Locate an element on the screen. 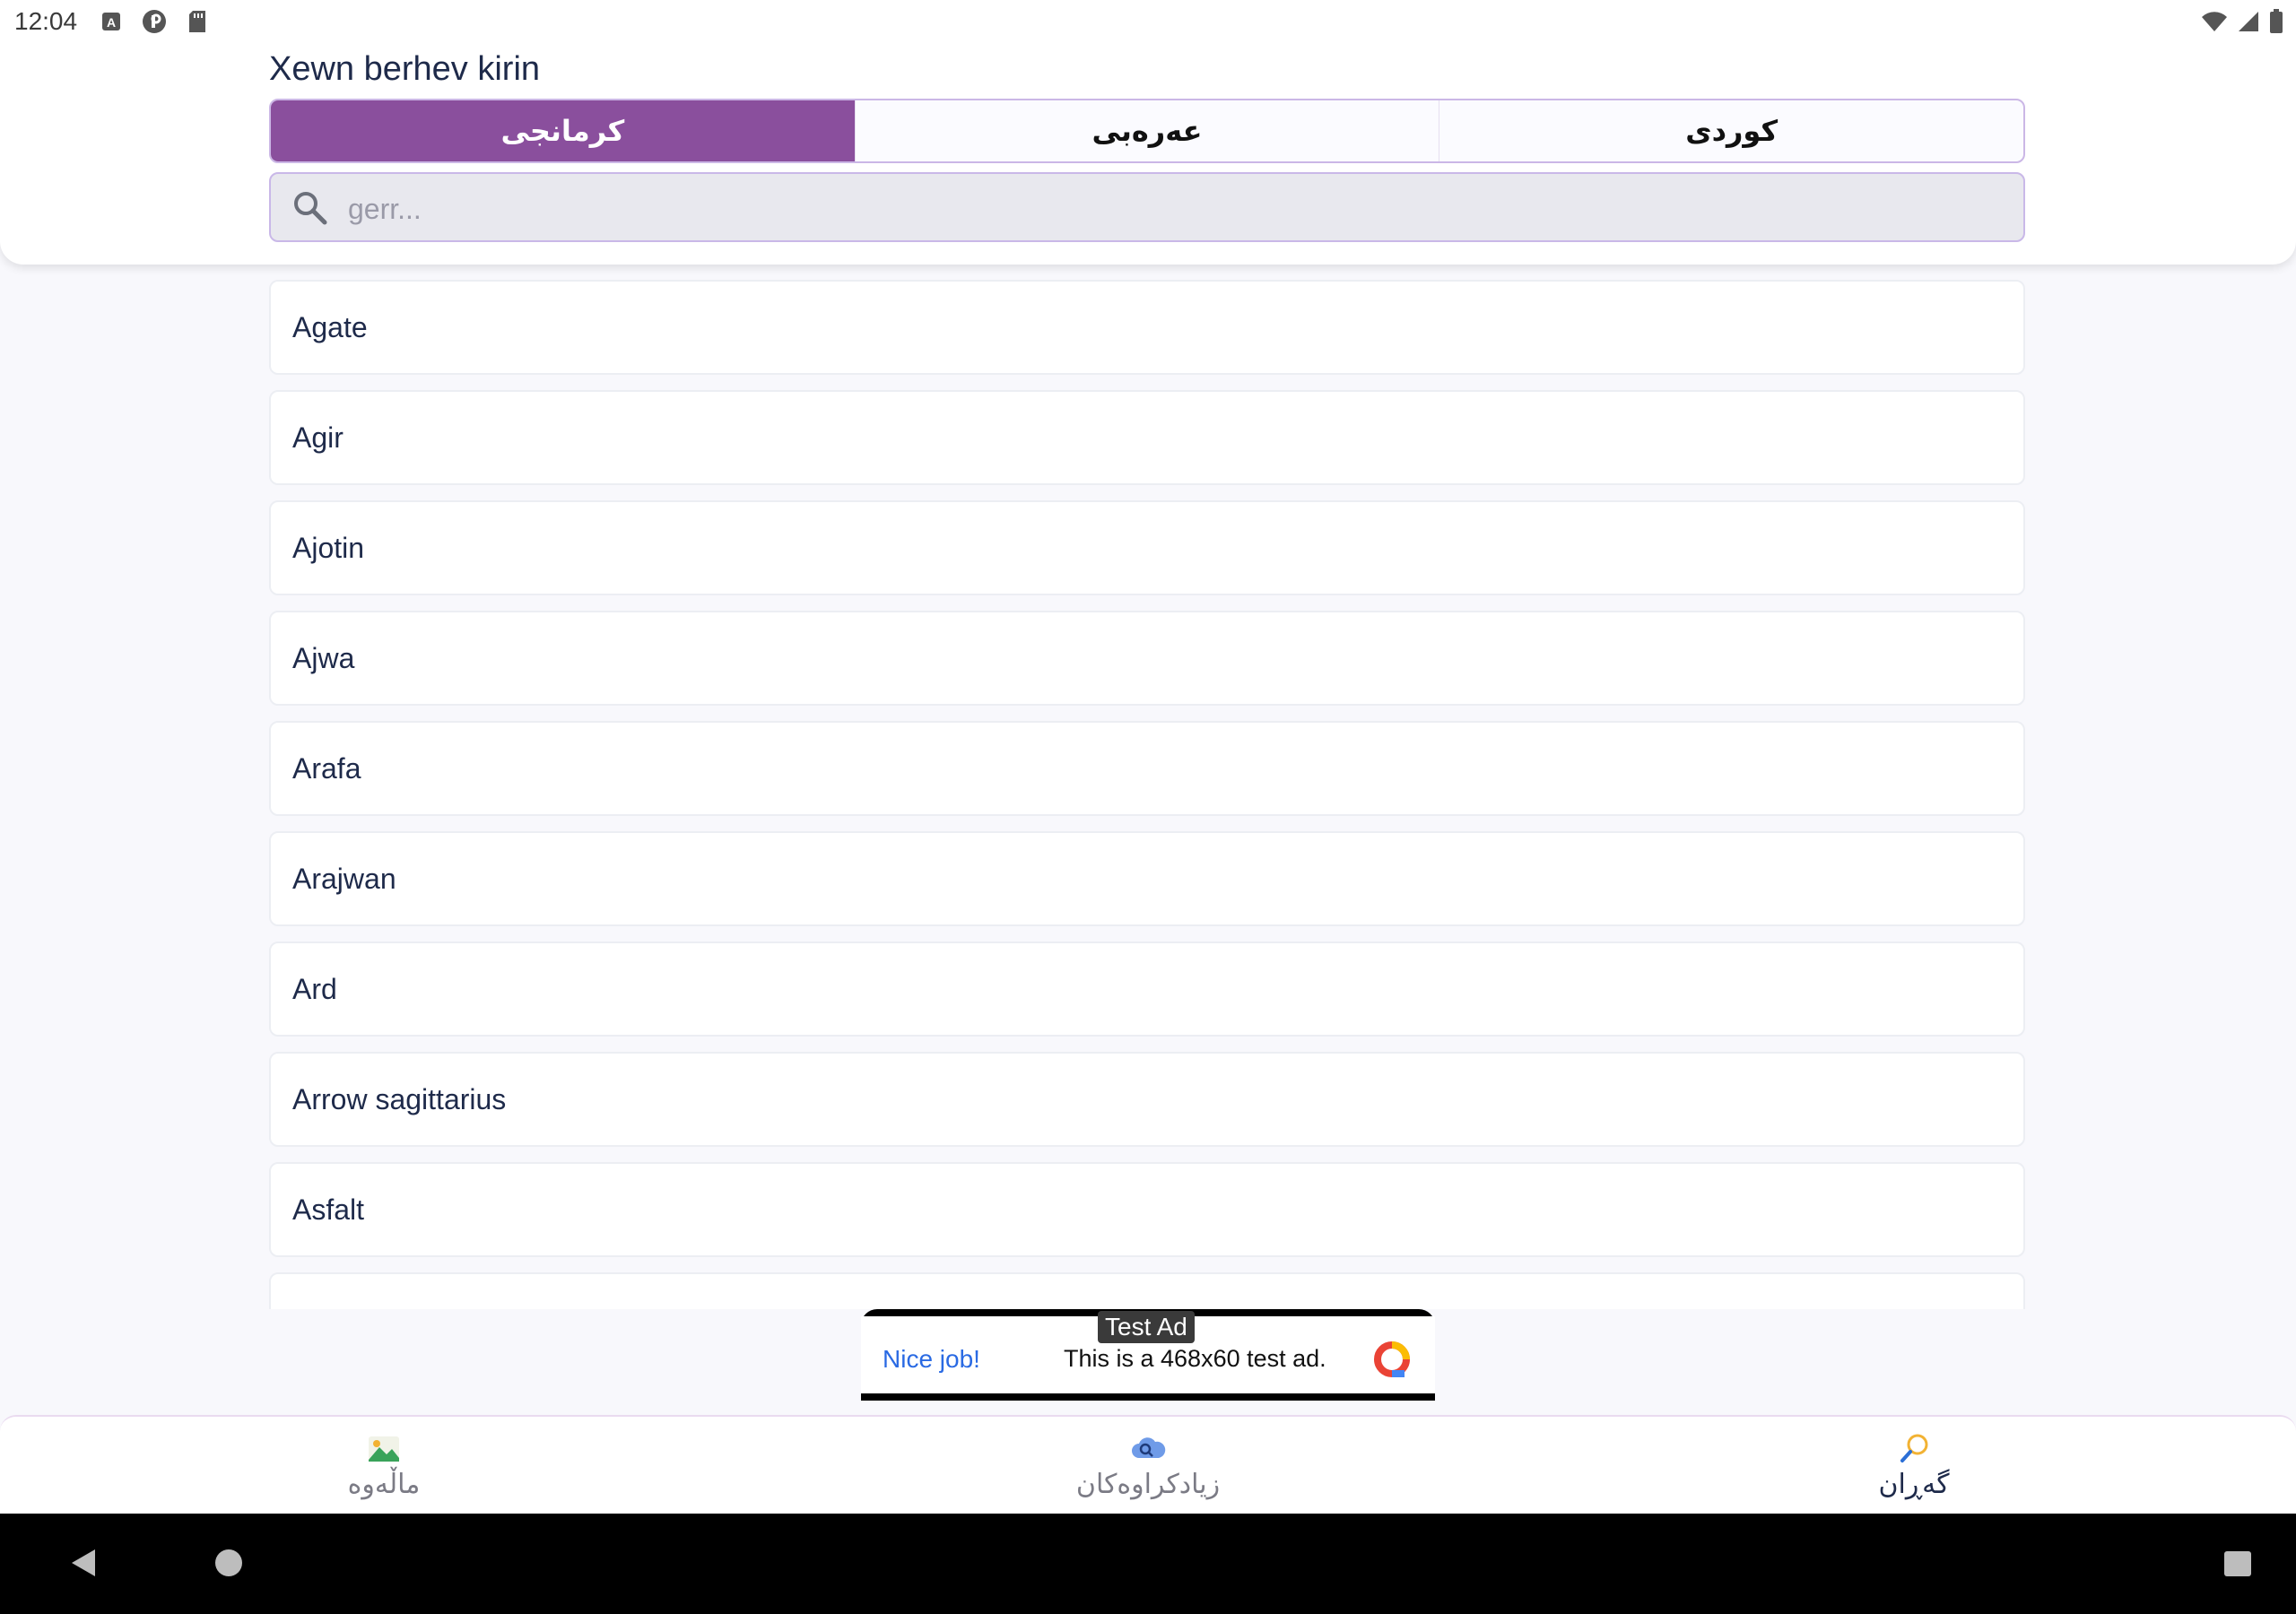  search-icon is located at coordinates (310, 208).